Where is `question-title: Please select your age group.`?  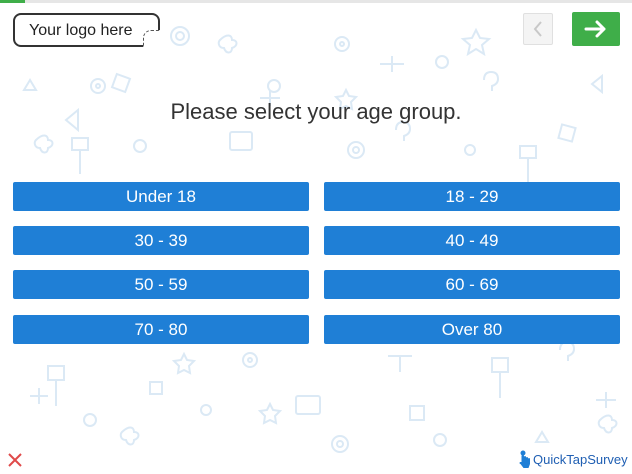
question-title: Please select your age group. is located at coordinates (316, 111).